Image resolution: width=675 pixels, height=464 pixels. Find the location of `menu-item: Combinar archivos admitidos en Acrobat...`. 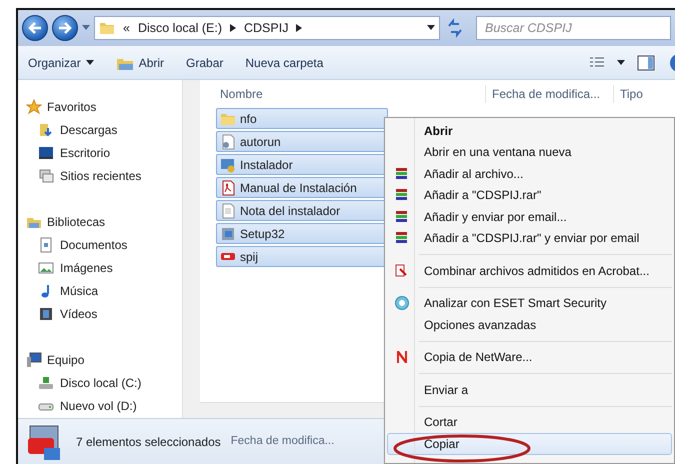

menu-item: Combinar archivos admitidos en Acrobat... is located at coordinates (529, 271).